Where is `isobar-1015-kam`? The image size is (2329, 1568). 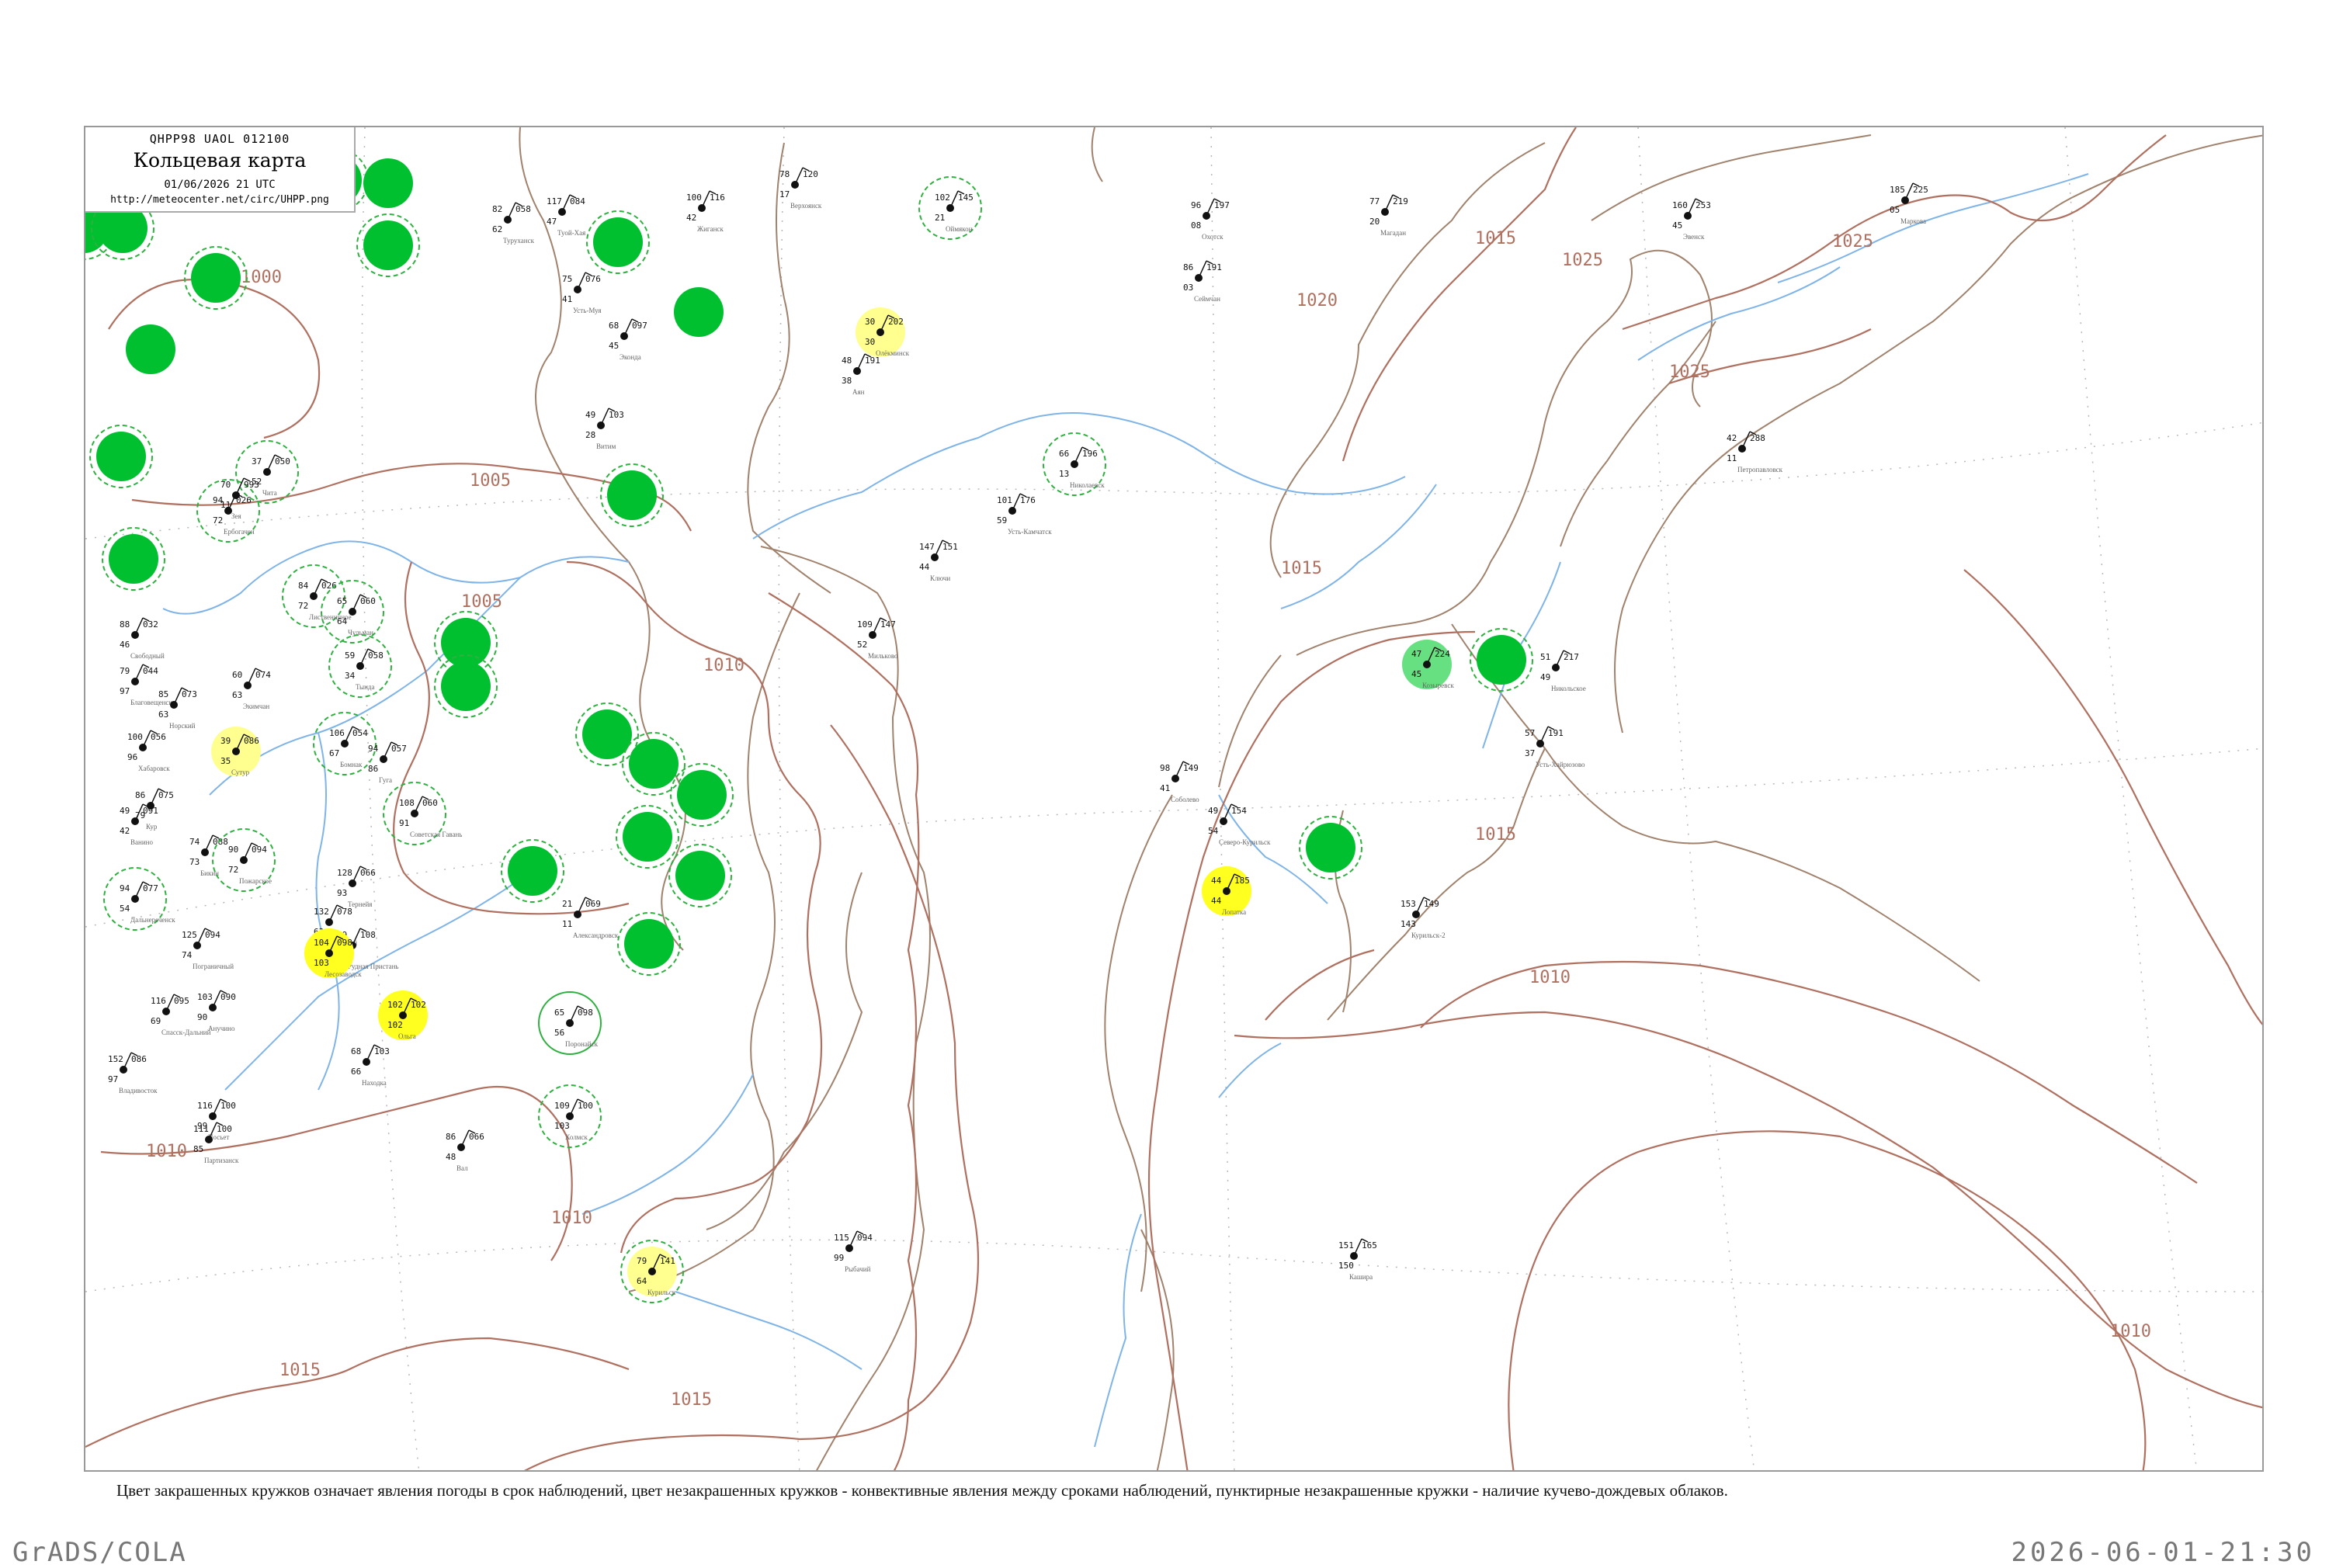
isobar-1015-kam is located at coordinates (1809, 1072).